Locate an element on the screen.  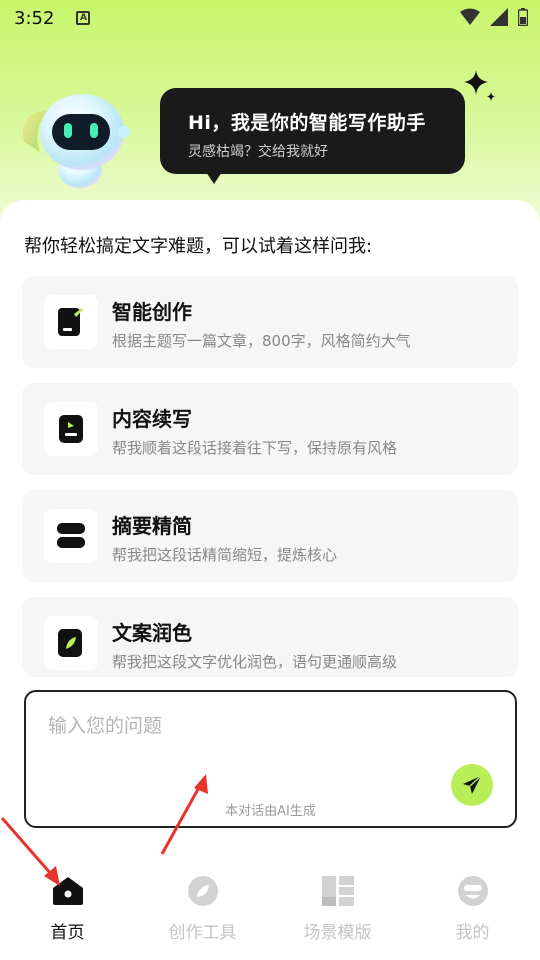
nav-label: 首页 is located at coordinates (67, 933).